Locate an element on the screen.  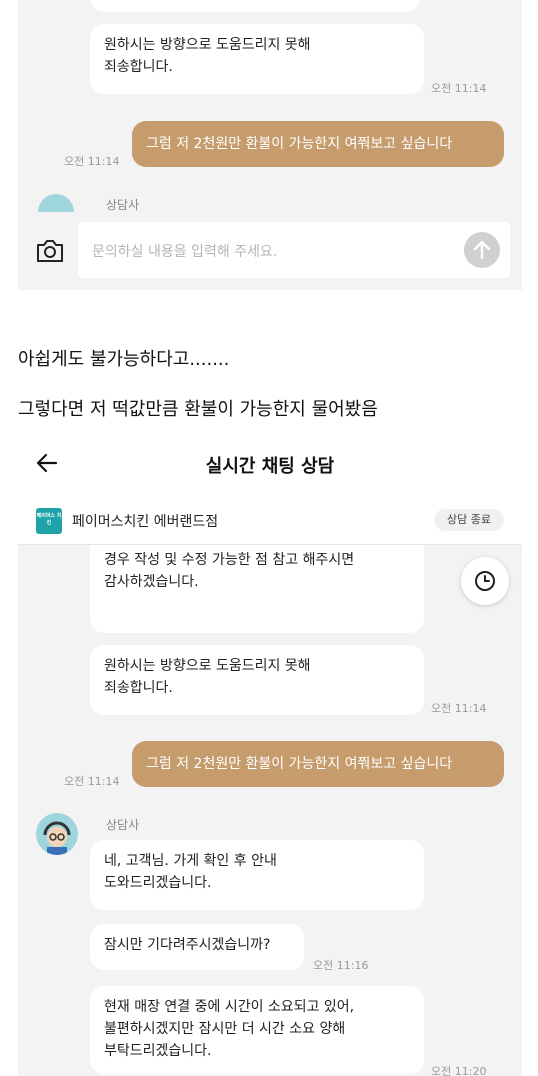
send-arrow-icon is located at coordinates (482, 250).